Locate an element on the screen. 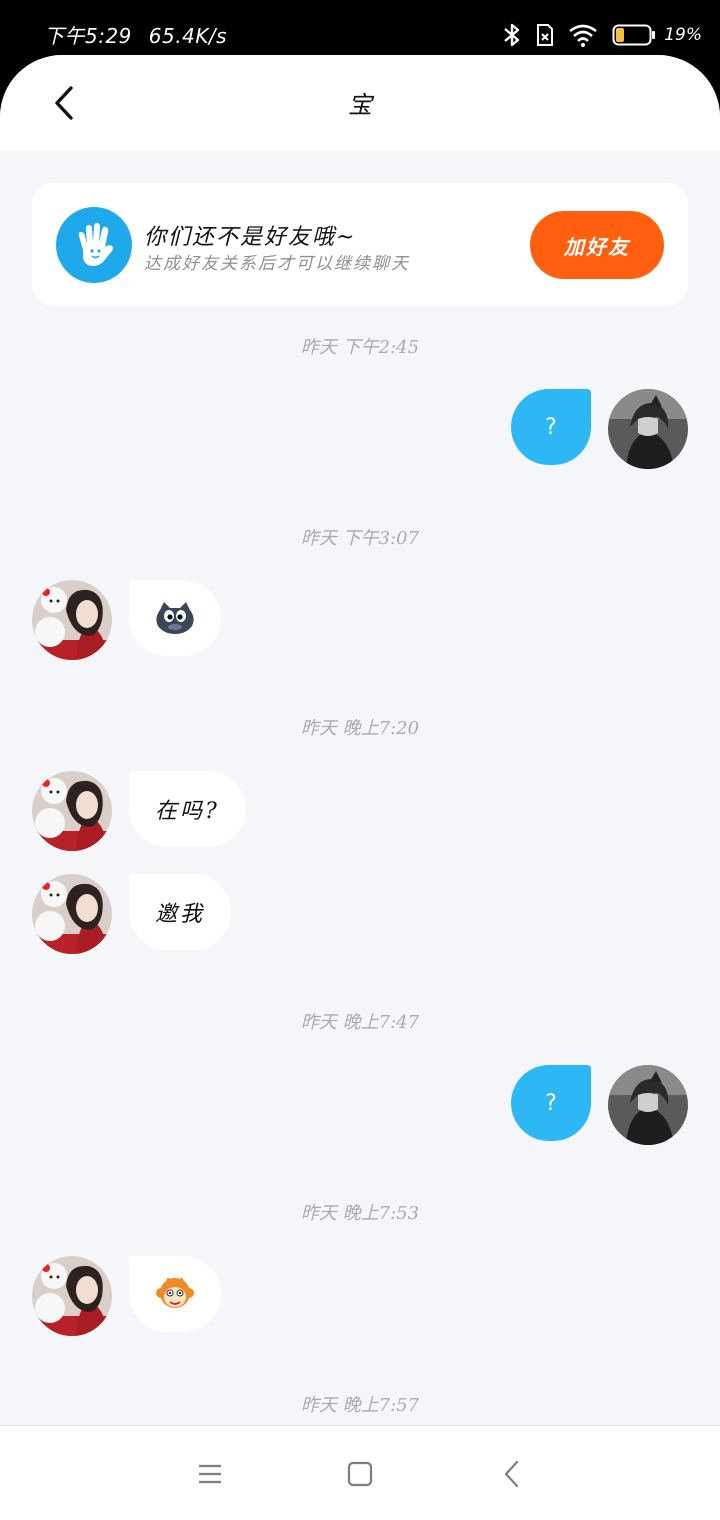 This screenshot has height=1520, width=720. message-timestamp: 昨天 下午2:45 is located at coordinates (360, 347).